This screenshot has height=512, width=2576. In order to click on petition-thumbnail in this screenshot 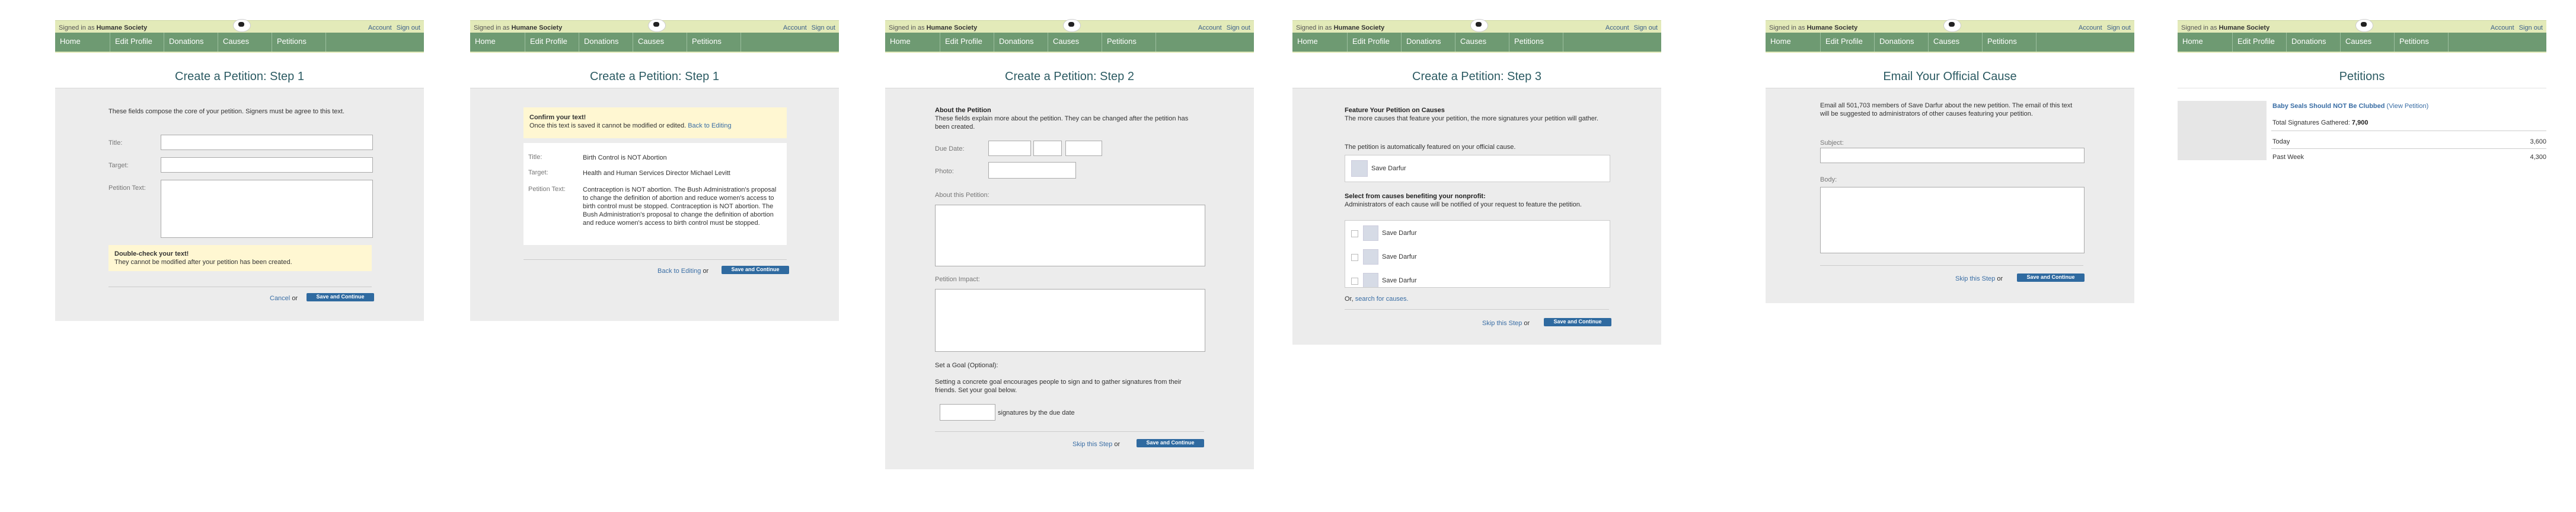, I will do `click(2222, 130)`.